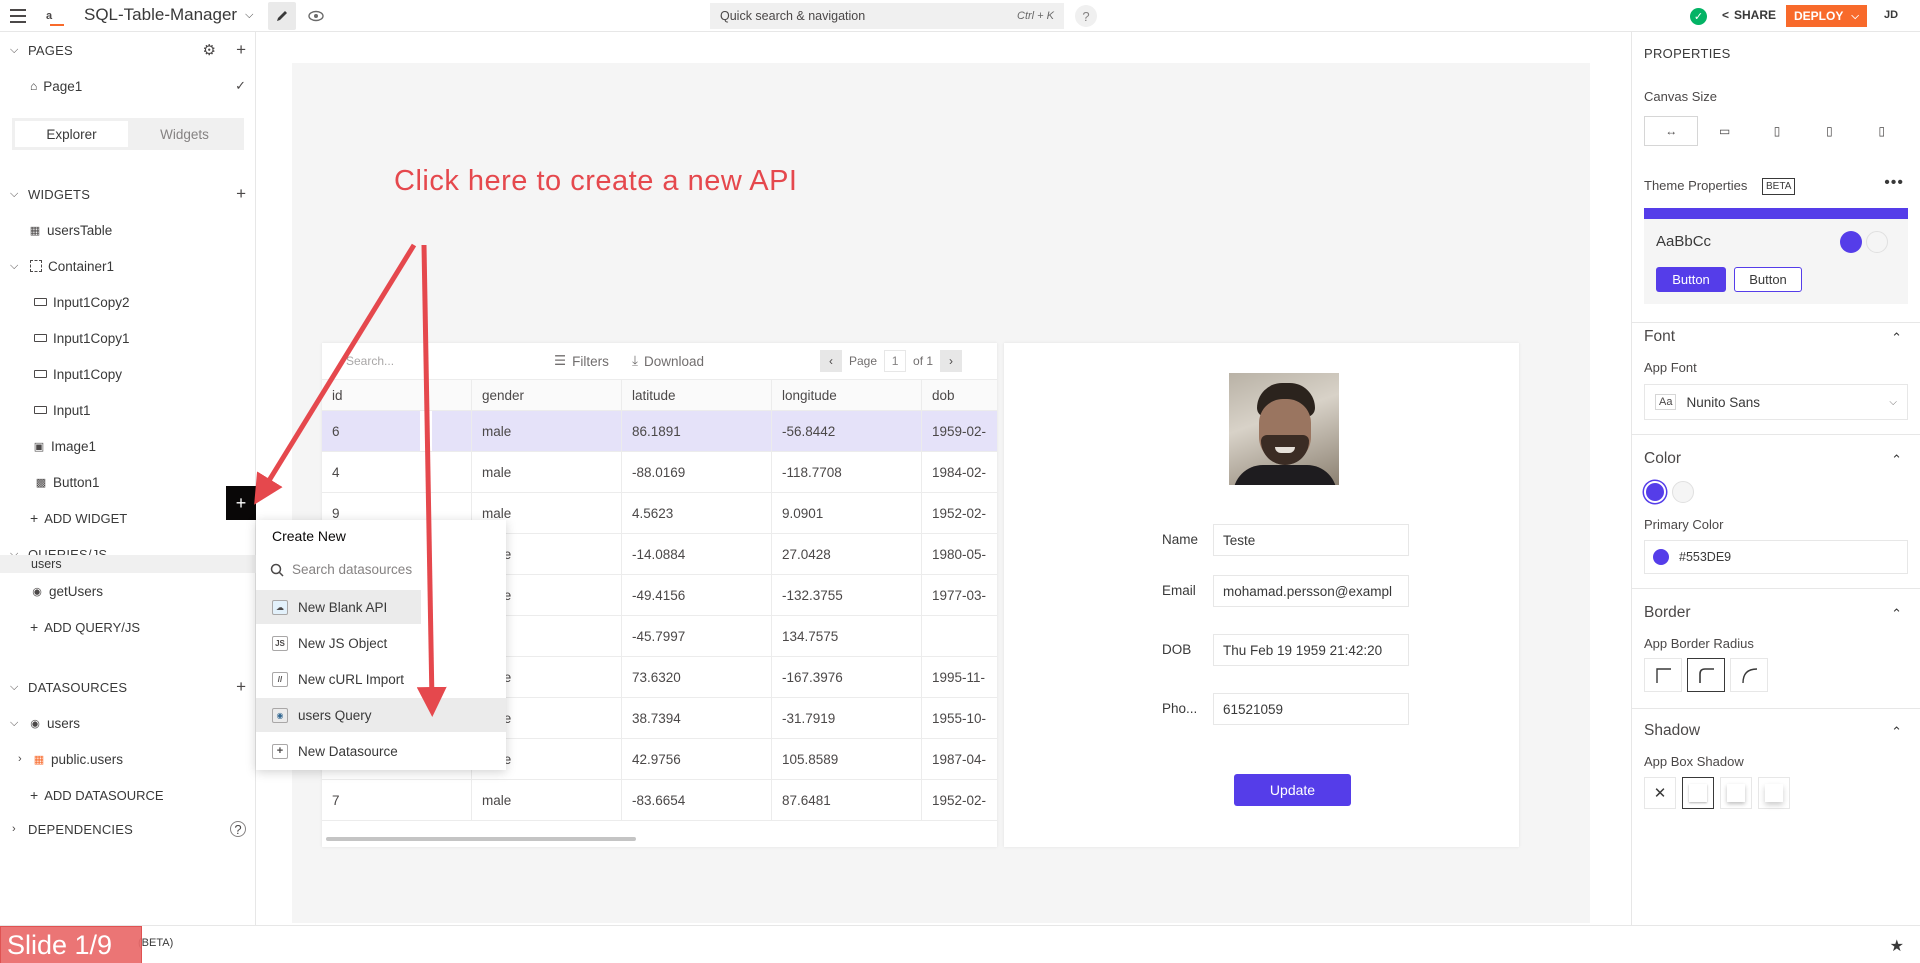 This screenshot has height=963, width=1920. What do you see at coordinates (184, 134) in the screenshot?
I see `tab-widgets: Widgets` at bounding box center [184, 134].